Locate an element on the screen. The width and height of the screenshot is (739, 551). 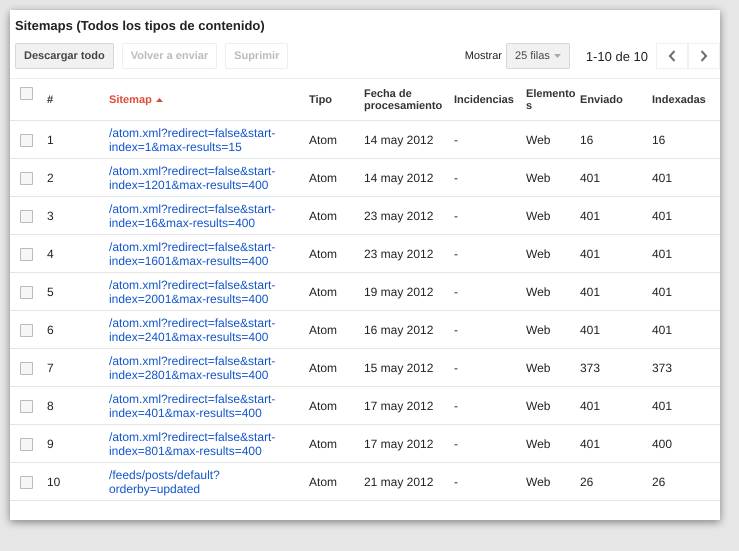
sitemap-link: /atom.xml?redirect=false&start-index=2401&max-results=400 is located at coordinates (207, 330).